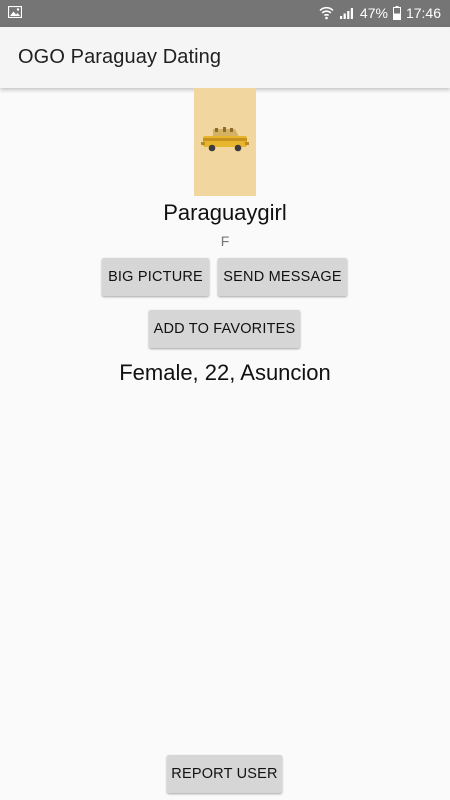 The height and width of the screenshot is (800, 450). What do you see at coordinates (224, 329) in the screenshot?
I see `add-to-favorites-button: ADD TO FAVORITES` at bounding box center [224, 329].